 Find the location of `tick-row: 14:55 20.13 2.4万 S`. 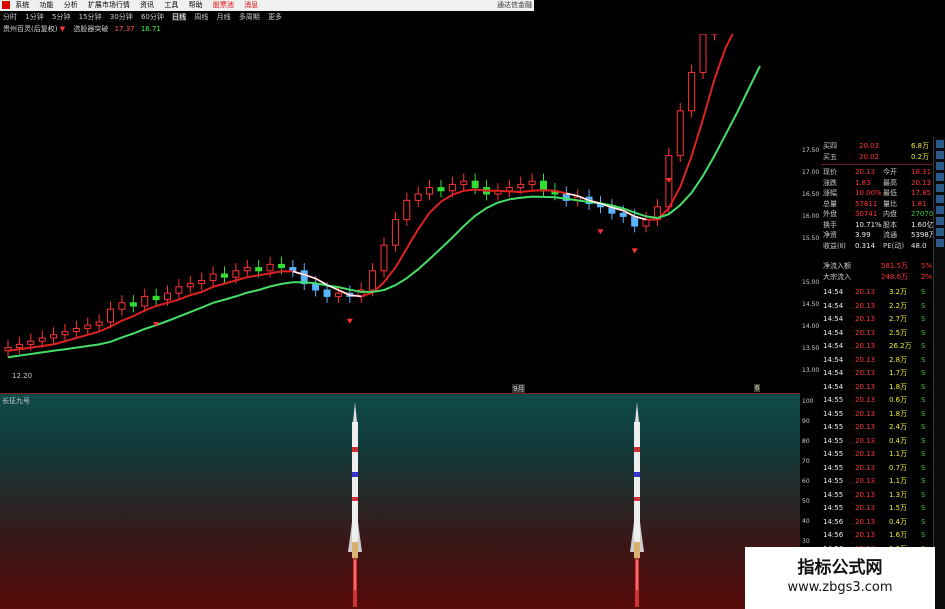

tick-row: 14:55 20.13 2.4万 S is located at coordinates (877, 427).